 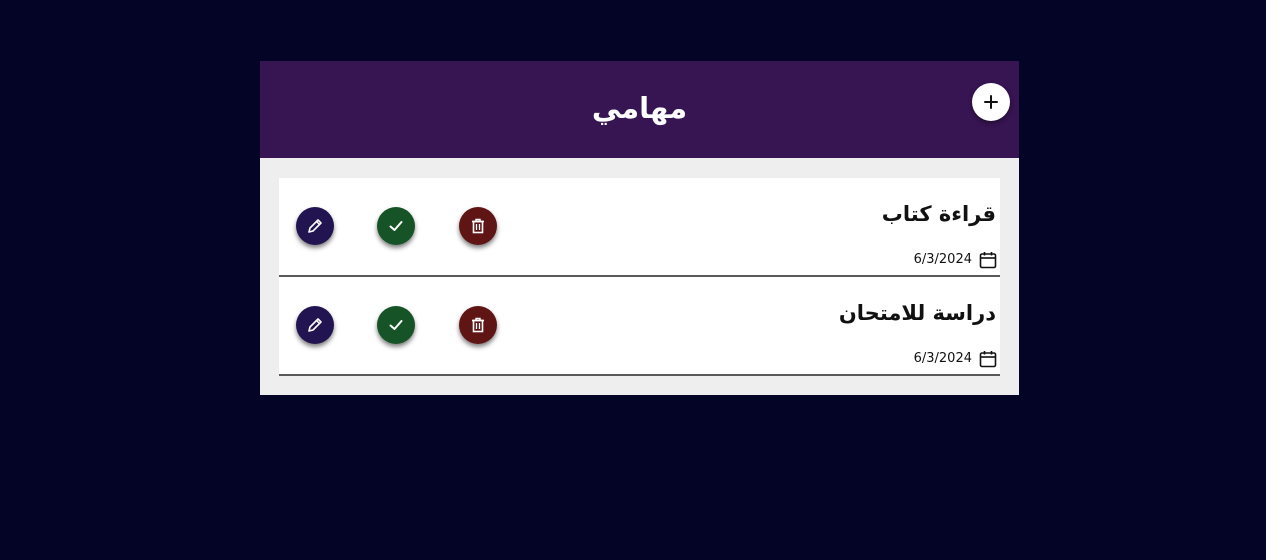 What do you see at coordinates (917, 313) in the screenshot?
I see `task-title: دراسة للامتحان` at bounding box center [917, 313].